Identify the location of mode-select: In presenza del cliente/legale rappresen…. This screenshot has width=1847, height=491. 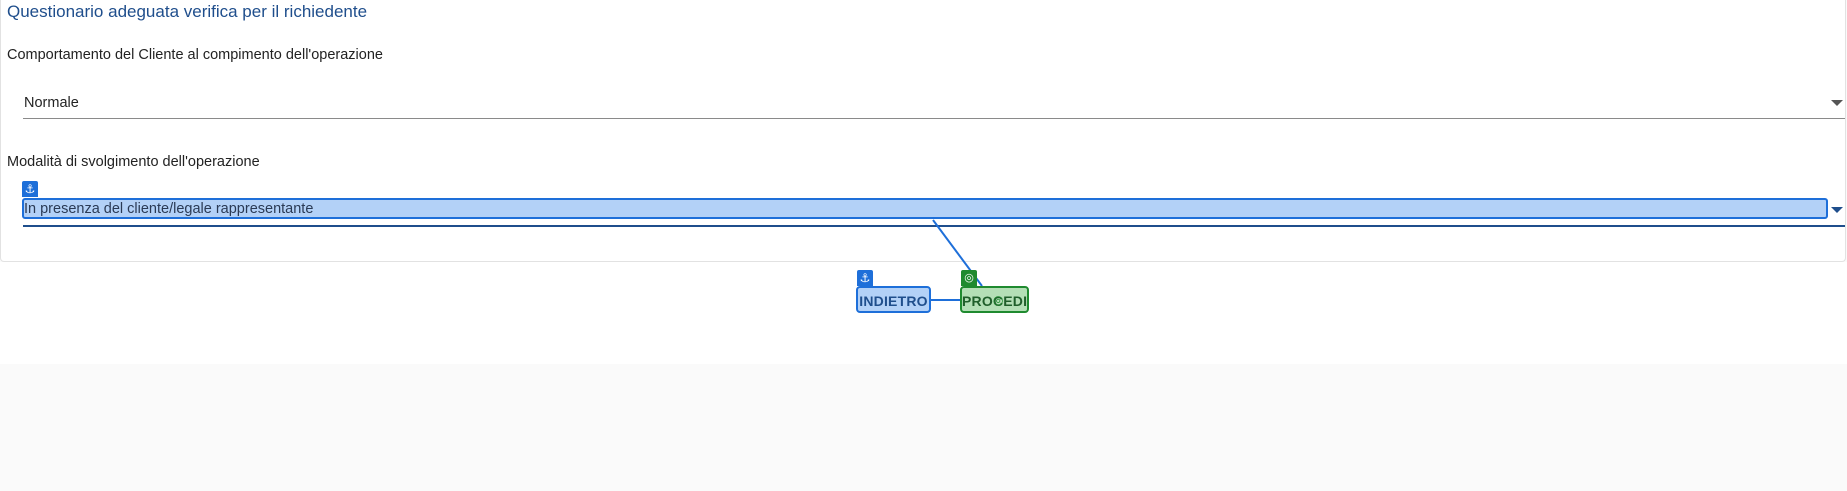
(933, 212).